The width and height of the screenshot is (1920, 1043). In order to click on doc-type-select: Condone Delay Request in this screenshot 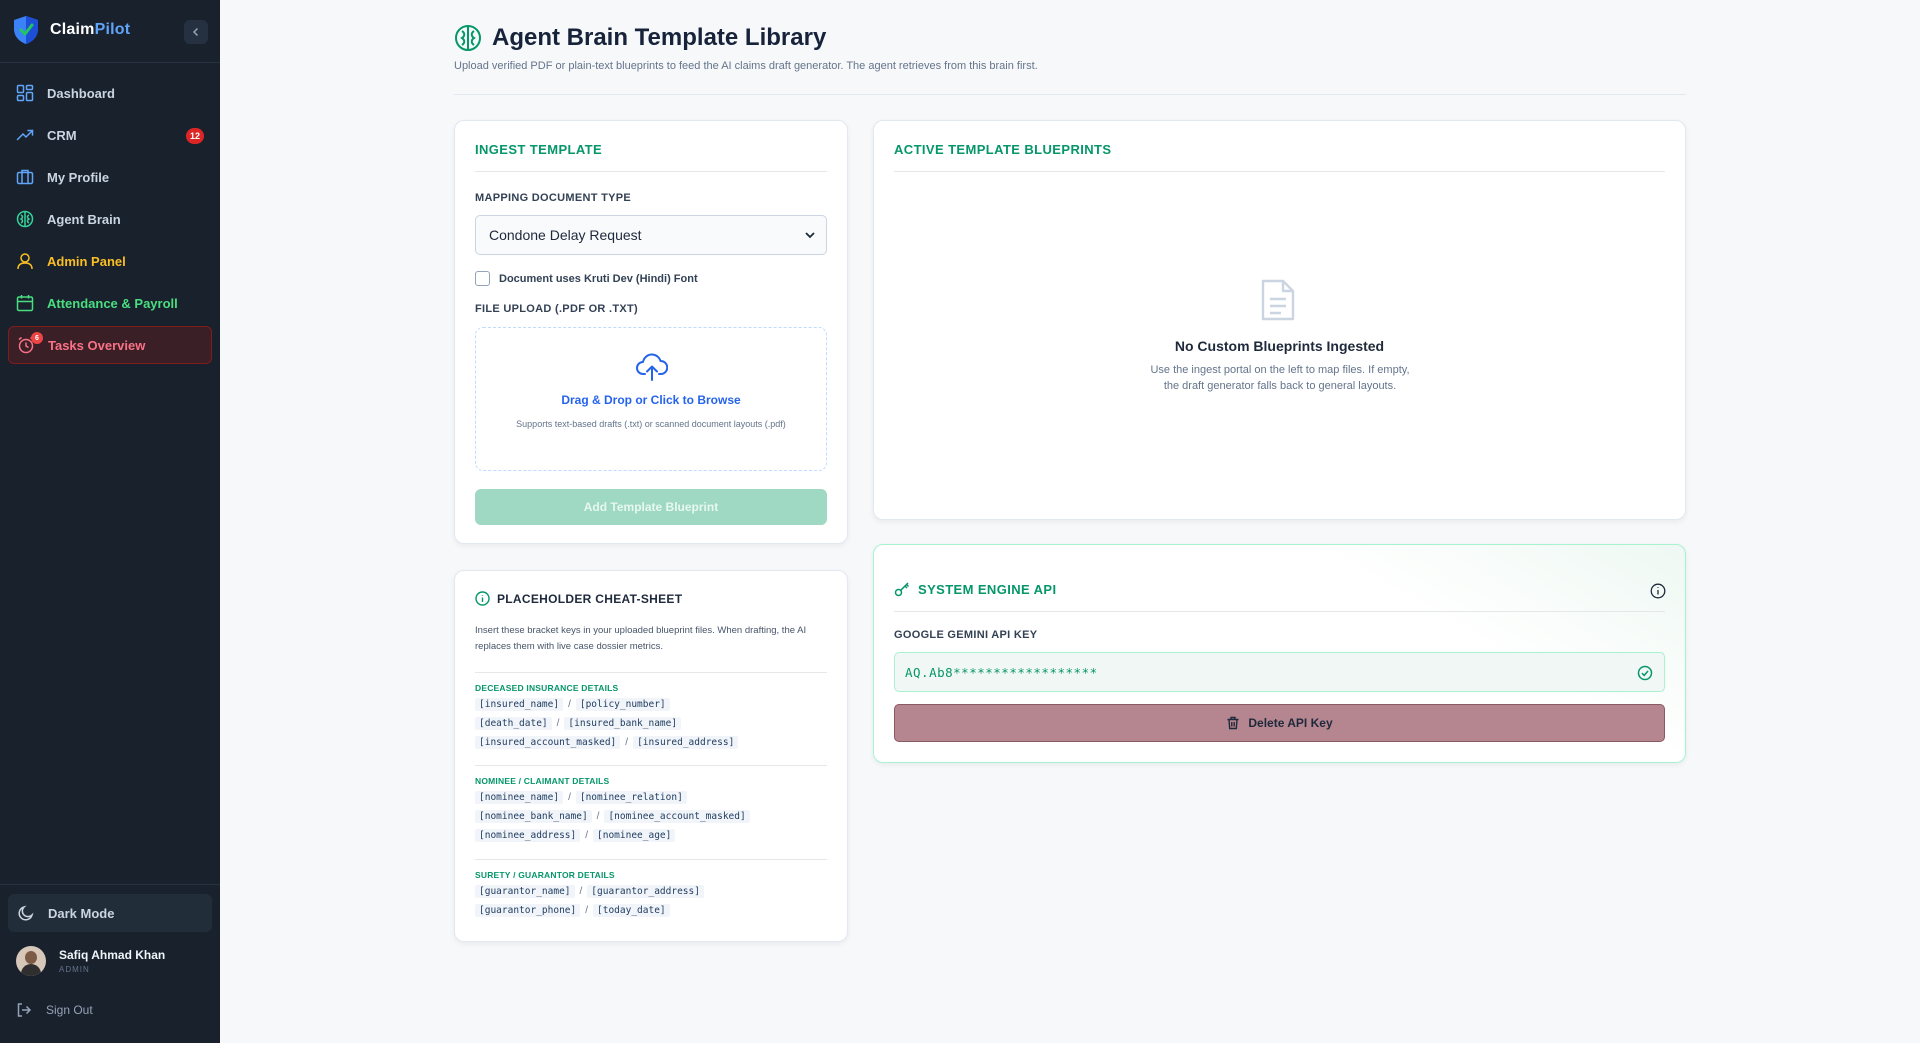, I will do `click(651, 235)`.